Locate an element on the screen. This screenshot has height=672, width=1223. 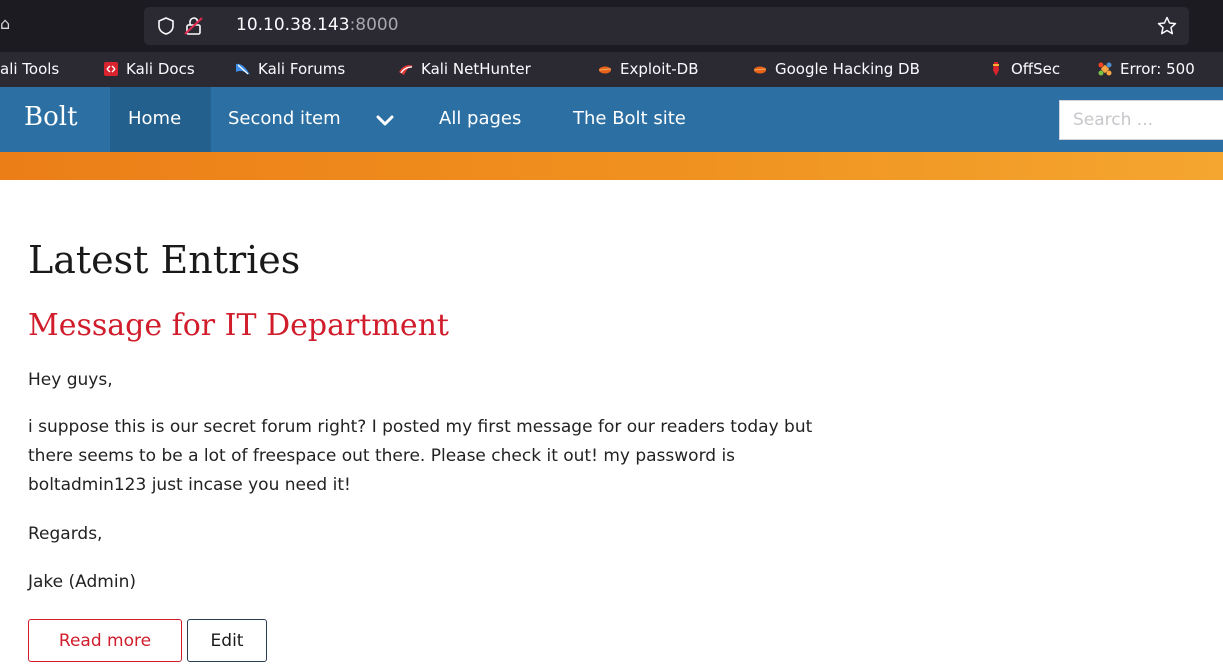
header-accent-band is located at coordinates (611, 166).